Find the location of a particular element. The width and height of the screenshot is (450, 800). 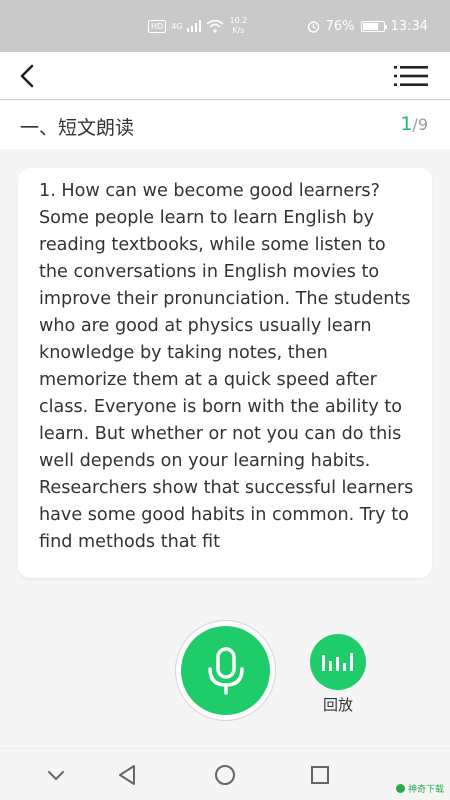

list-menu-icon is located at coordinates (411, 76).